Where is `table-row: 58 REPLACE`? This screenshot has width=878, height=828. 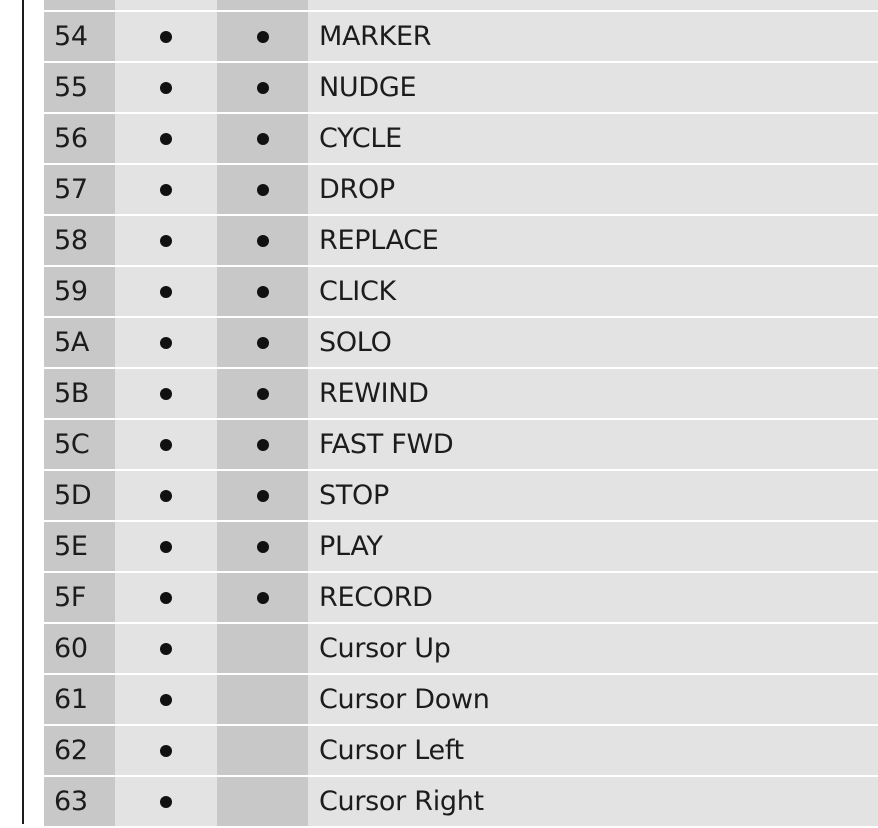
table-row: 58 REPLACE is located at coordinates (461, 241).